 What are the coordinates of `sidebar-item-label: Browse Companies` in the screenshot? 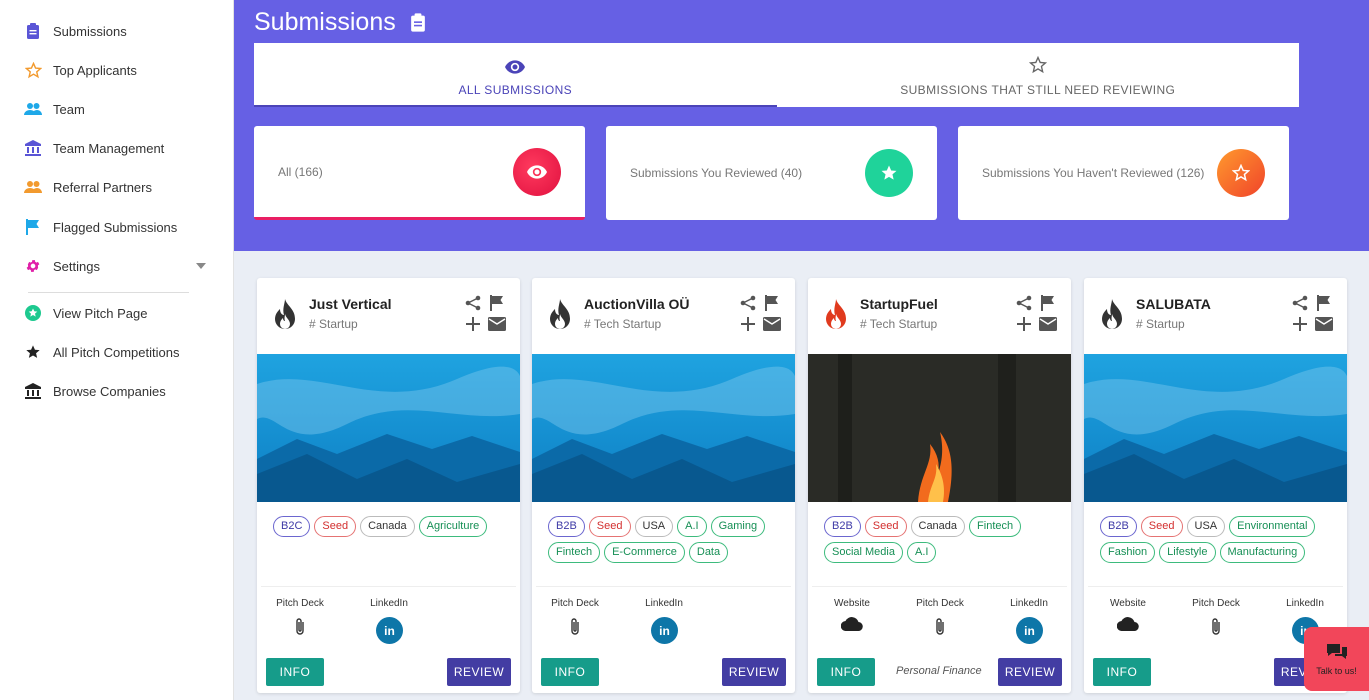 It's located at (109, 391).